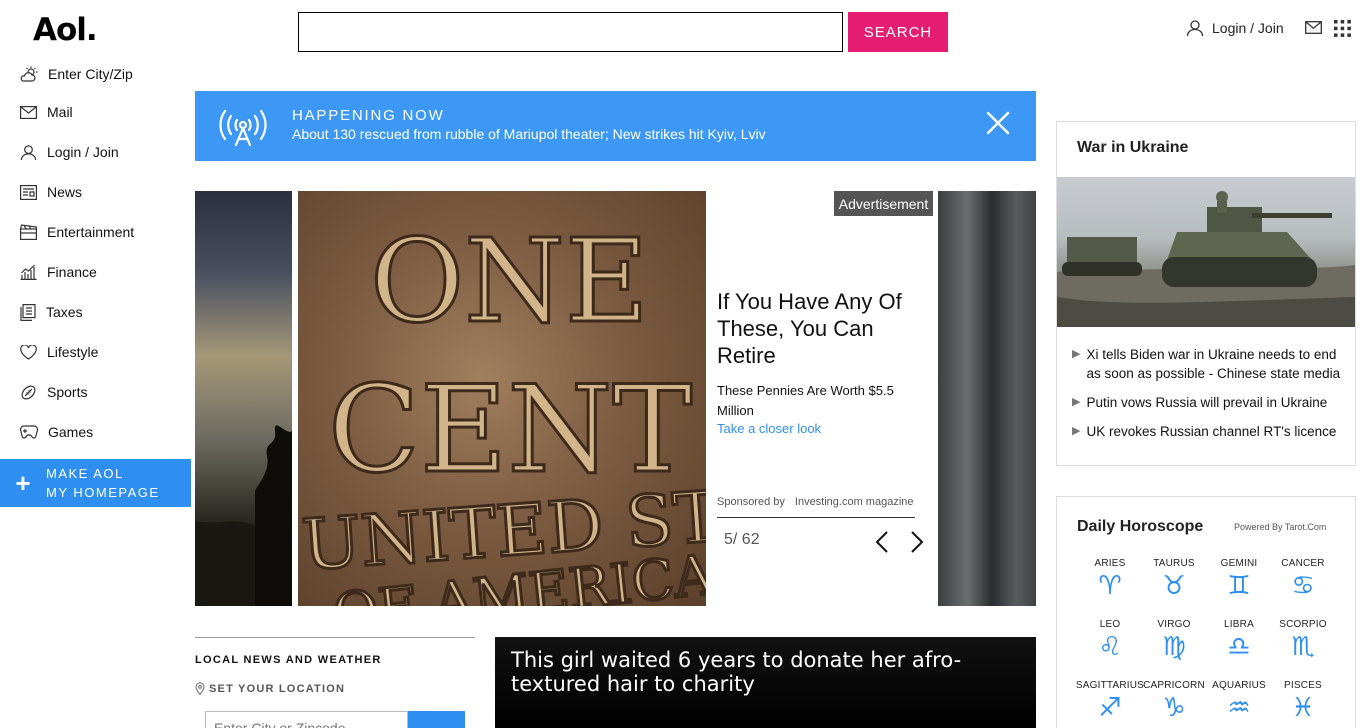  Describe the element at coordinates (91, 232) in the screenshot. I see `sidebar-item-label: Entertainment` at that location.